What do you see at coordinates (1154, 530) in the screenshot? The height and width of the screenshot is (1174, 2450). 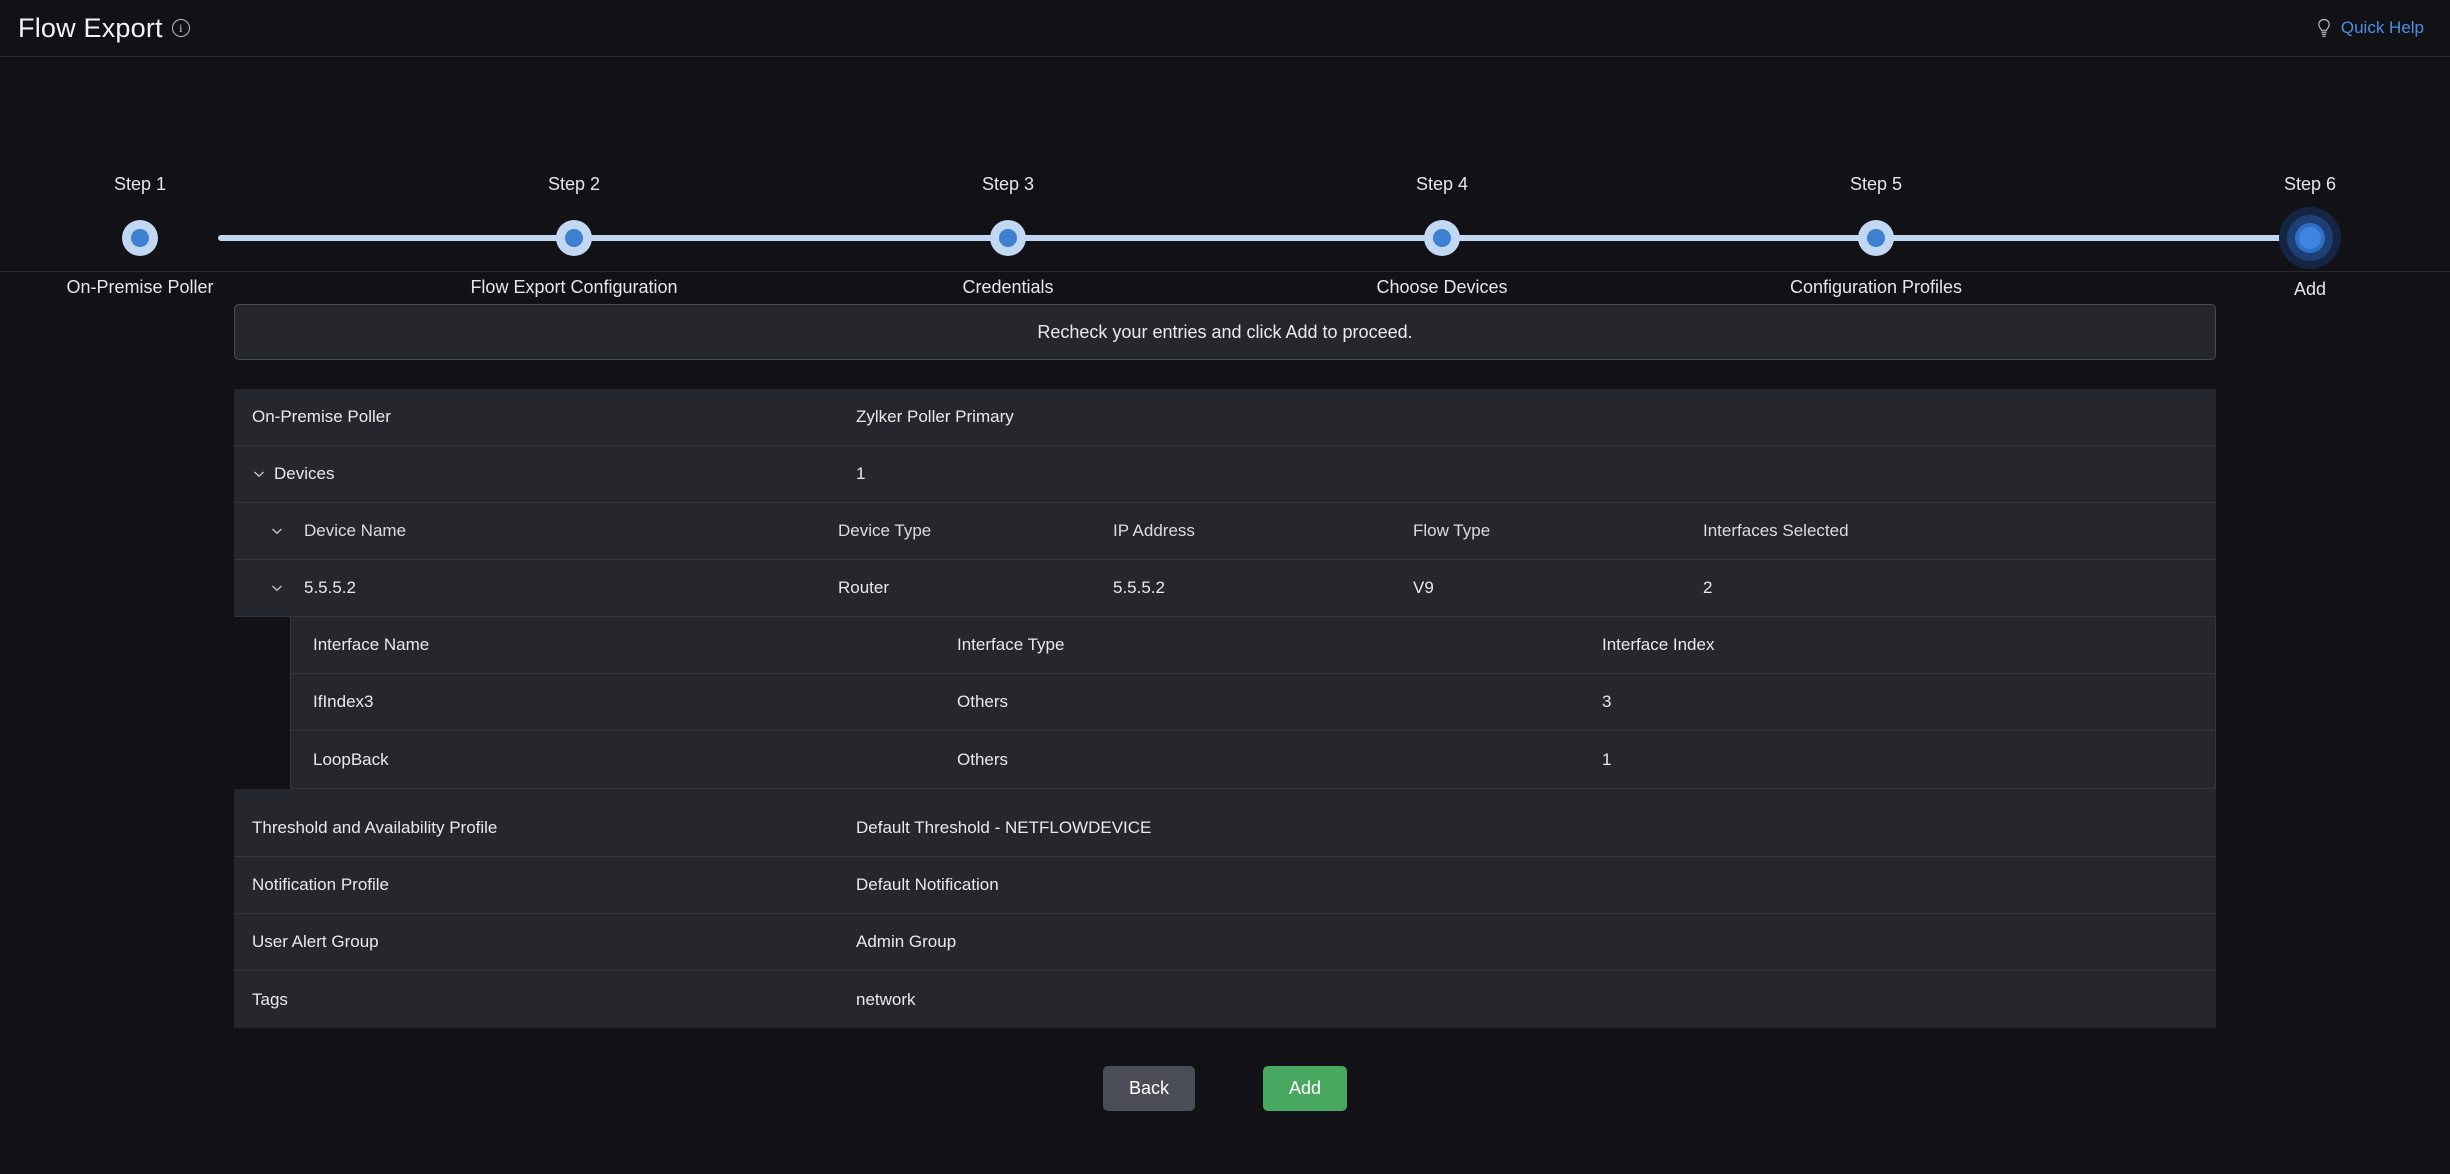 I see `col-ip-address: IP Address` at bounding box center [1154, 530].